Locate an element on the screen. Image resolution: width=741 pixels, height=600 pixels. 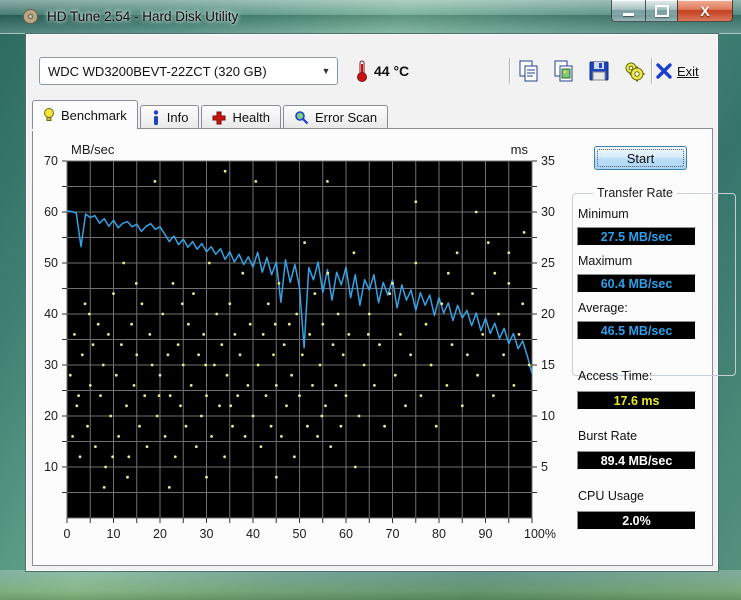
cpu-usage-value: 2.0% is located at coordinates (636, 520).